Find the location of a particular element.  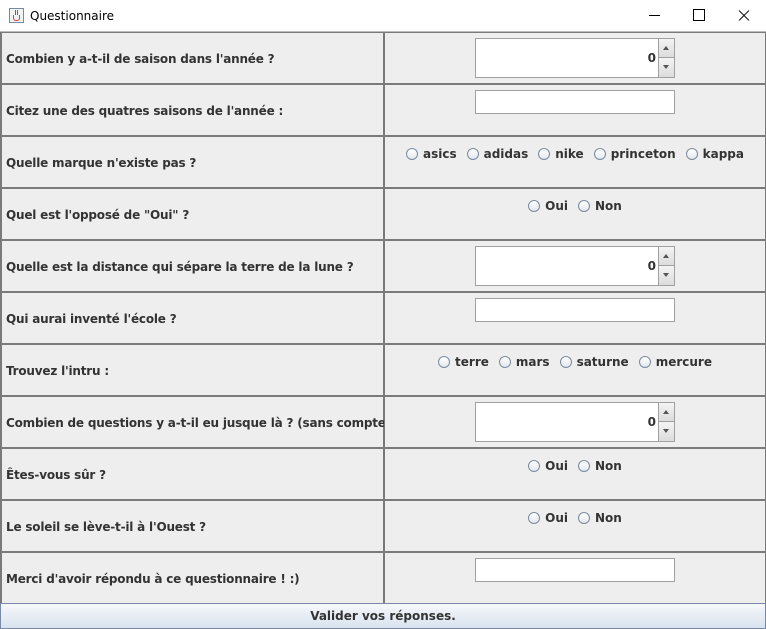

close-button is located at coordinates (743, 15).